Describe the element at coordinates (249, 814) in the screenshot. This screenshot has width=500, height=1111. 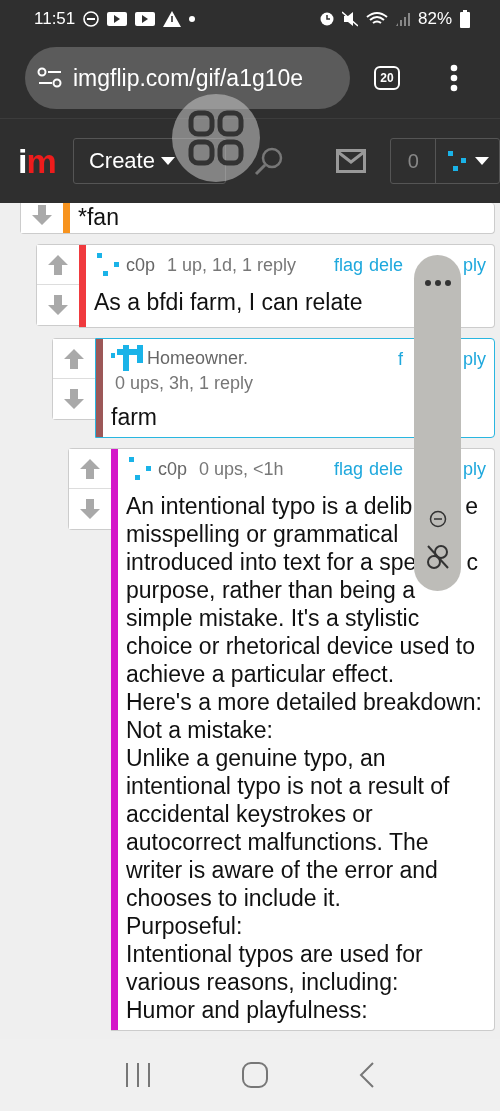
I see `comment-text: accidental keystrokes or` at that location.